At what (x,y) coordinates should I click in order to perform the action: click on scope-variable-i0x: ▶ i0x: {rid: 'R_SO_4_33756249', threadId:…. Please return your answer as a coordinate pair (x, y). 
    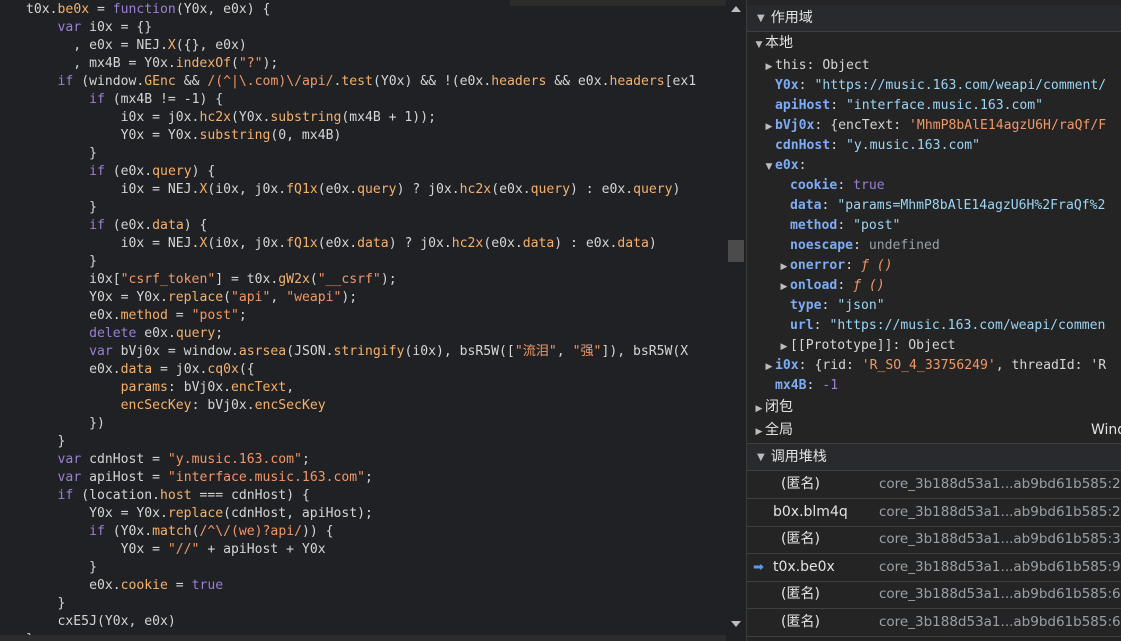
    Looking at the image, I should click on (935, 366).